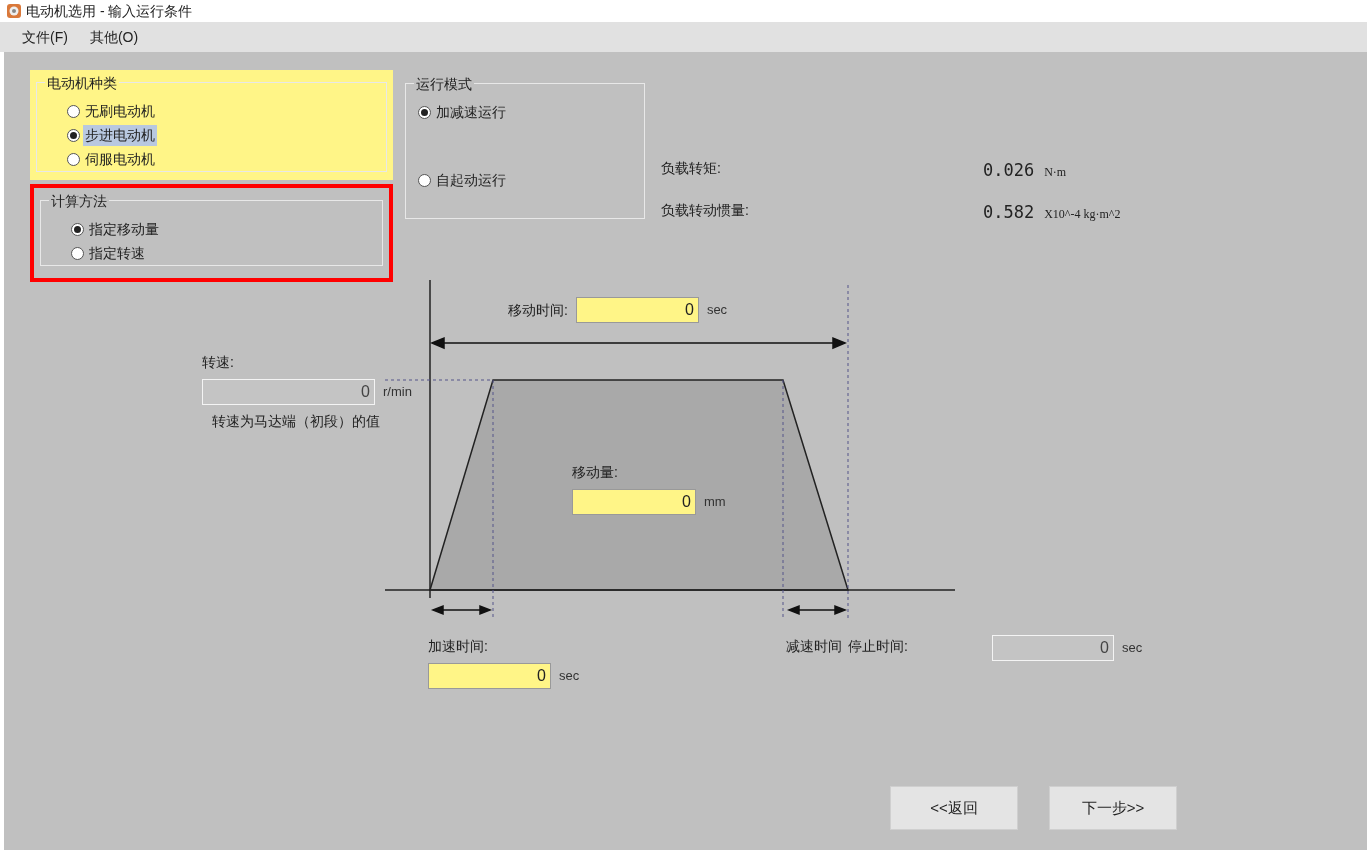 This screenshot has height=850, width=1367. Describe the element at coordinates (117, 253) in the screenshot. I see `radio-label: 指定转速` at that location.